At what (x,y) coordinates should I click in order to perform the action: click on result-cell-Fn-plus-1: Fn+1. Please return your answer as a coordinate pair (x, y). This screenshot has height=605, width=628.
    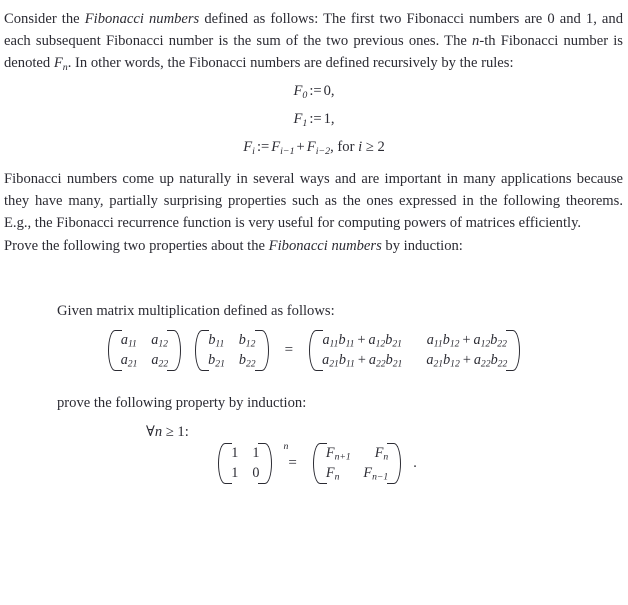
    Looking at the image, I should click on (338, 454).